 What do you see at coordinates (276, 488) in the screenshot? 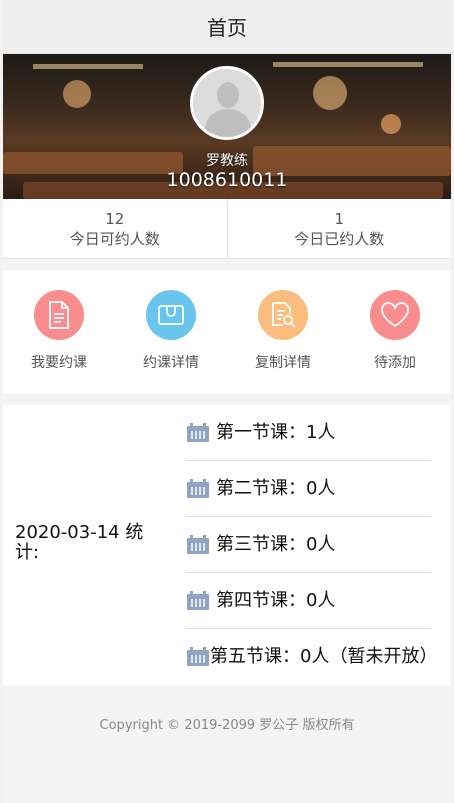
I see `lesson-text: 第二节课：0人` at bounding box center [276, 488].